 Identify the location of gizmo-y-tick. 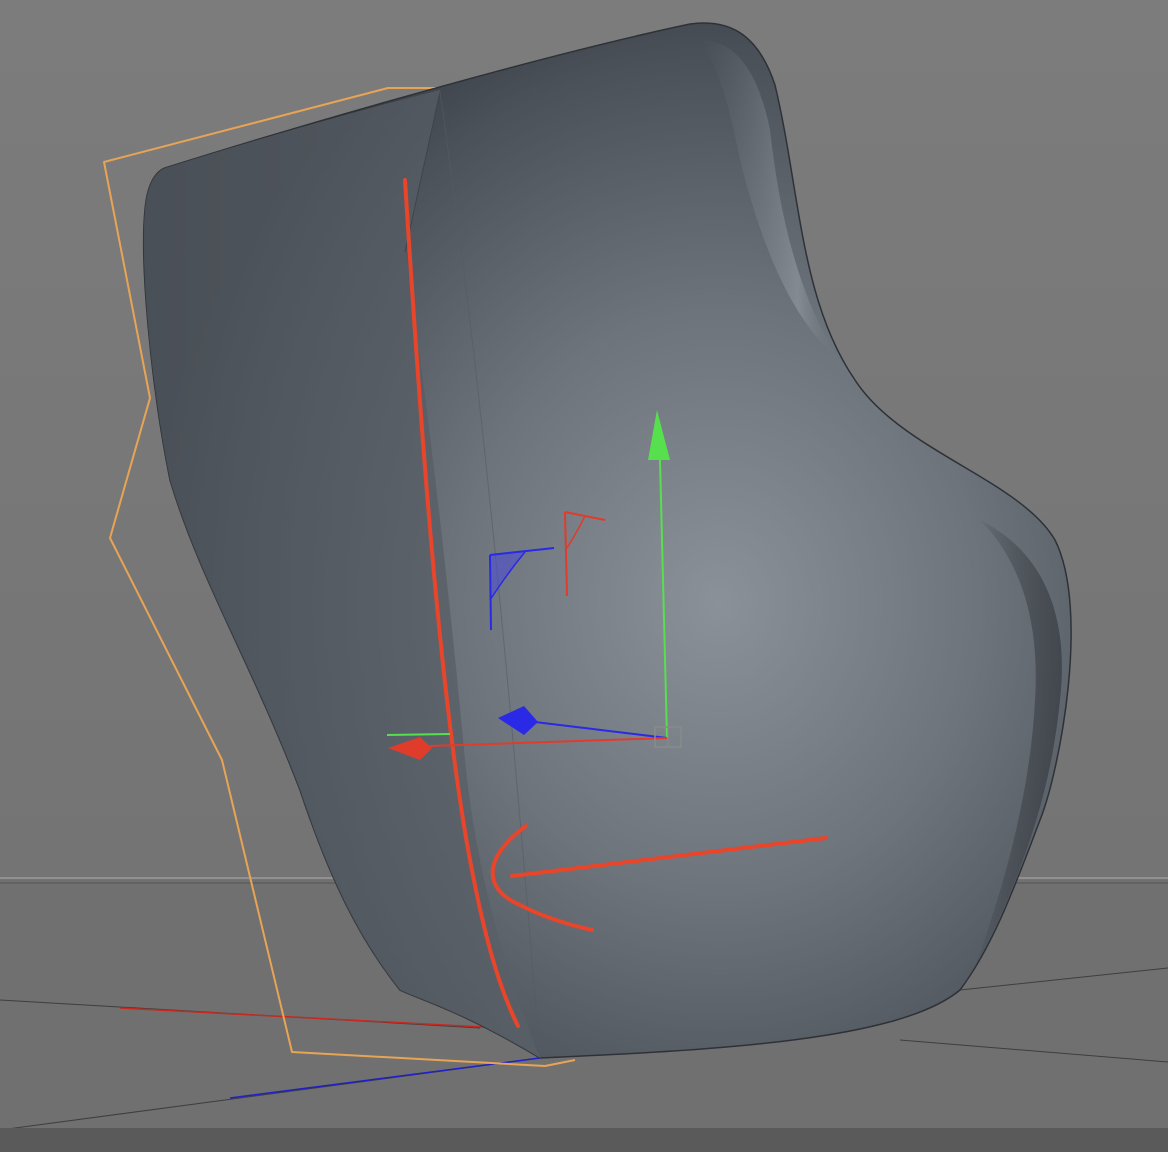
(418, 734).